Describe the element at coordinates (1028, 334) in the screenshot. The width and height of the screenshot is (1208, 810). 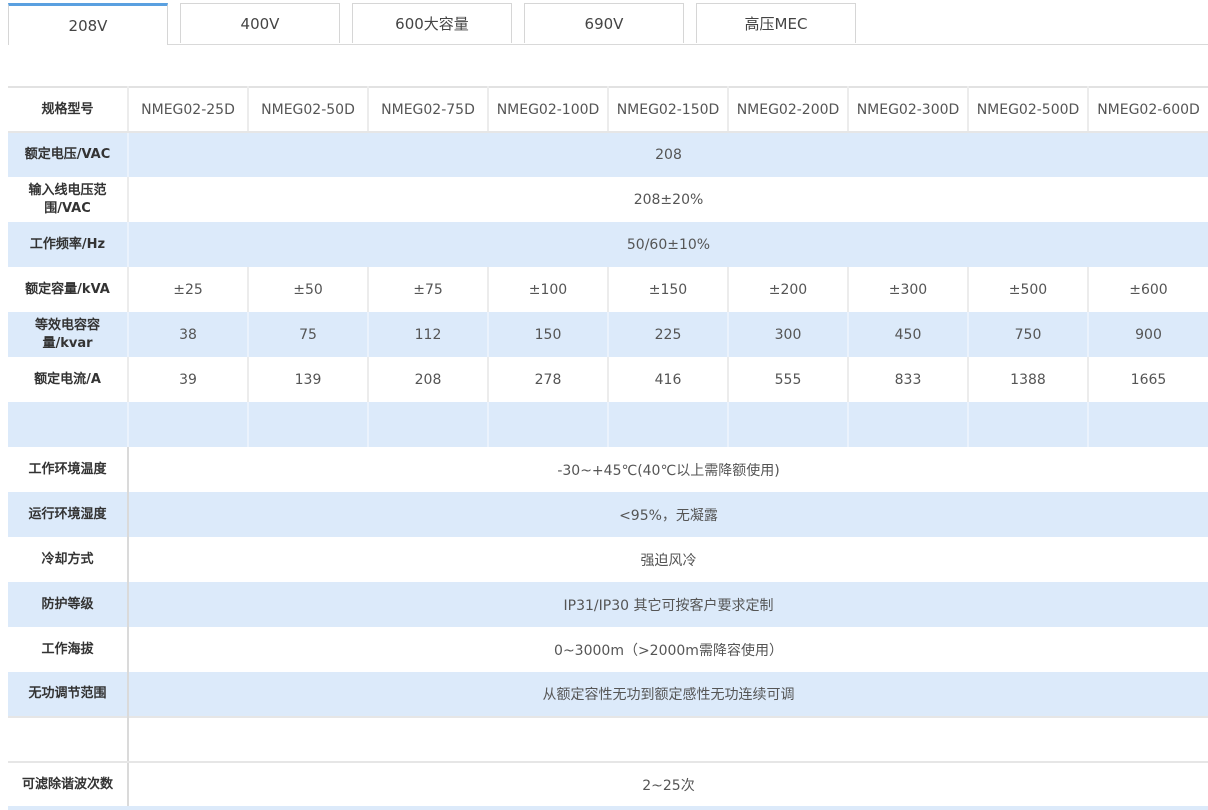
I see `value-cell: 750` at that location.